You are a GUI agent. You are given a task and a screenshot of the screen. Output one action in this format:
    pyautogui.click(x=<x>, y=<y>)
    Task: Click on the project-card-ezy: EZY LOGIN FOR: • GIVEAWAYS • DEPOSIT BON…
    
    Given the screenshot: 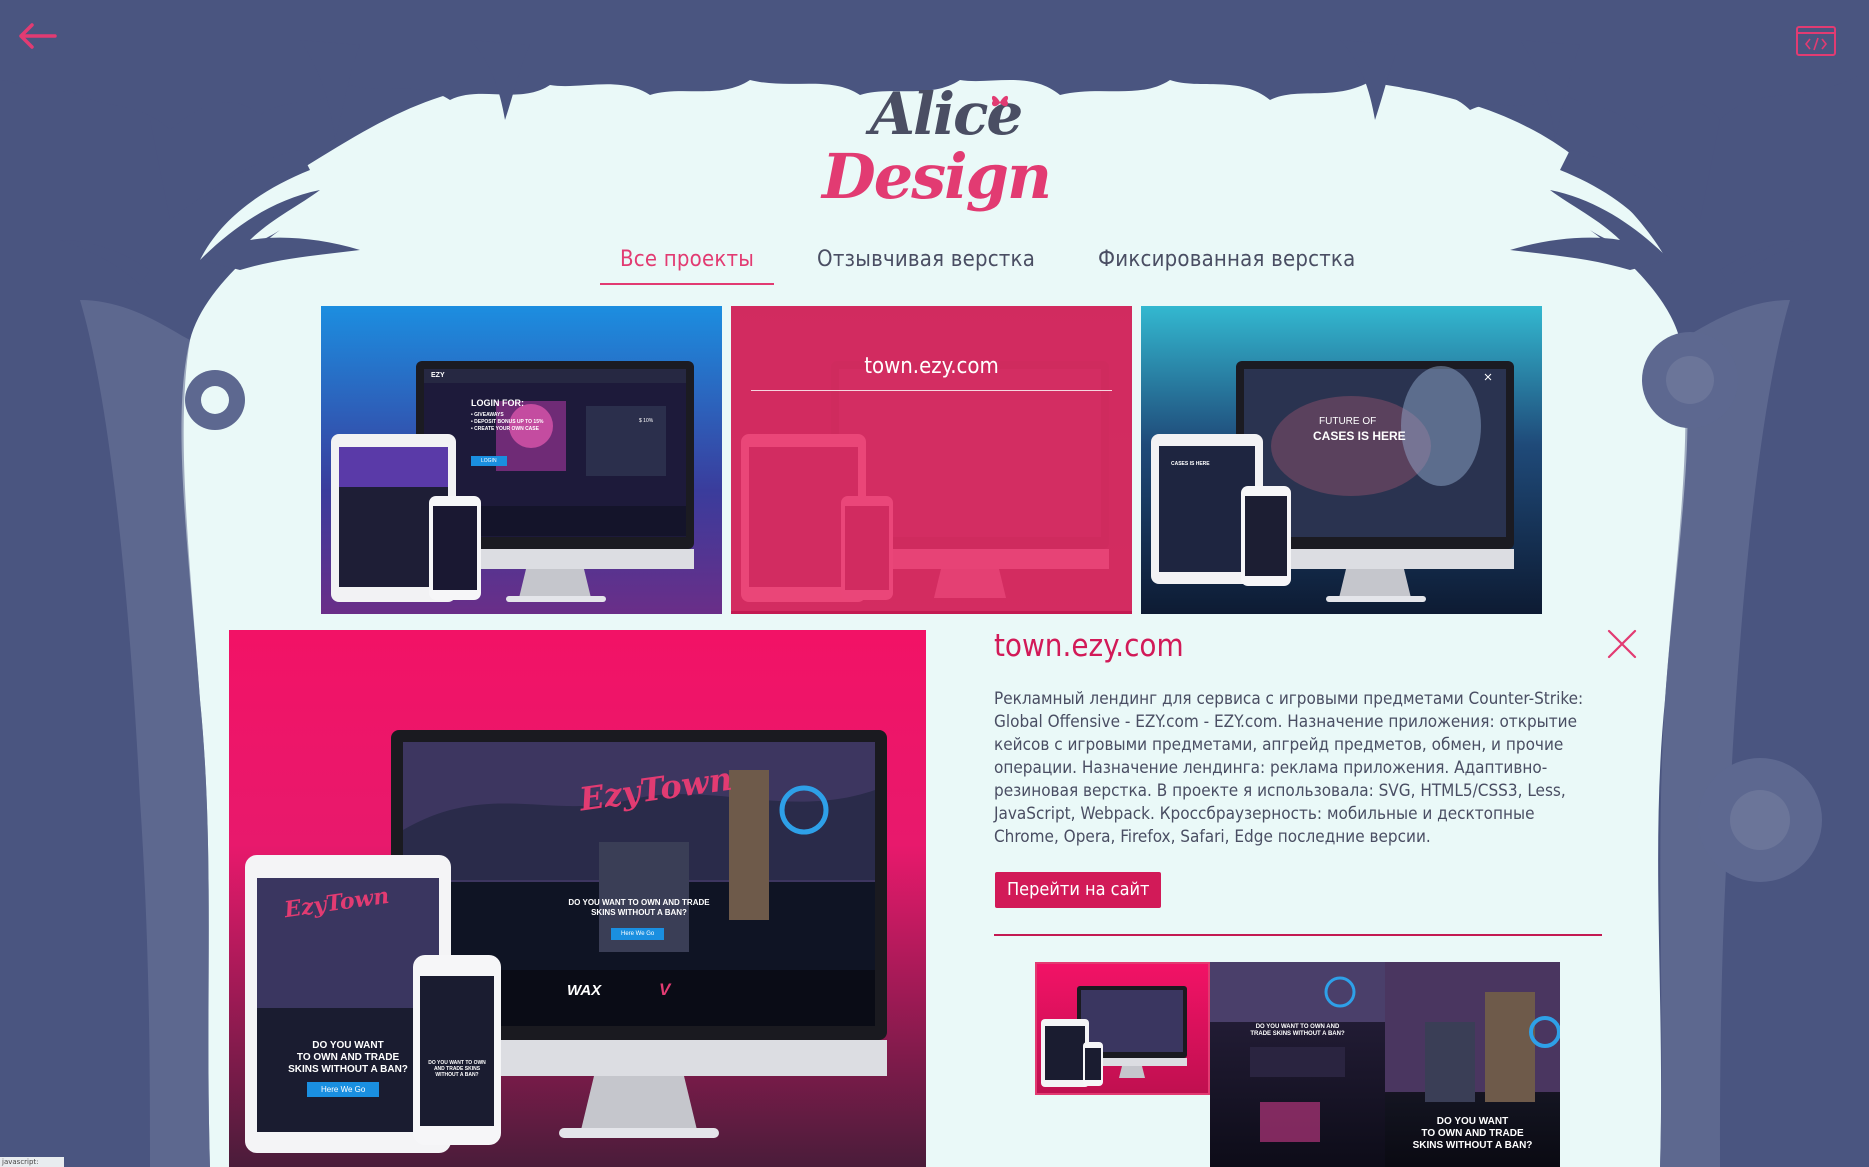 What is the action you would take?
    pyautogui.click(x=521, y=460)
    